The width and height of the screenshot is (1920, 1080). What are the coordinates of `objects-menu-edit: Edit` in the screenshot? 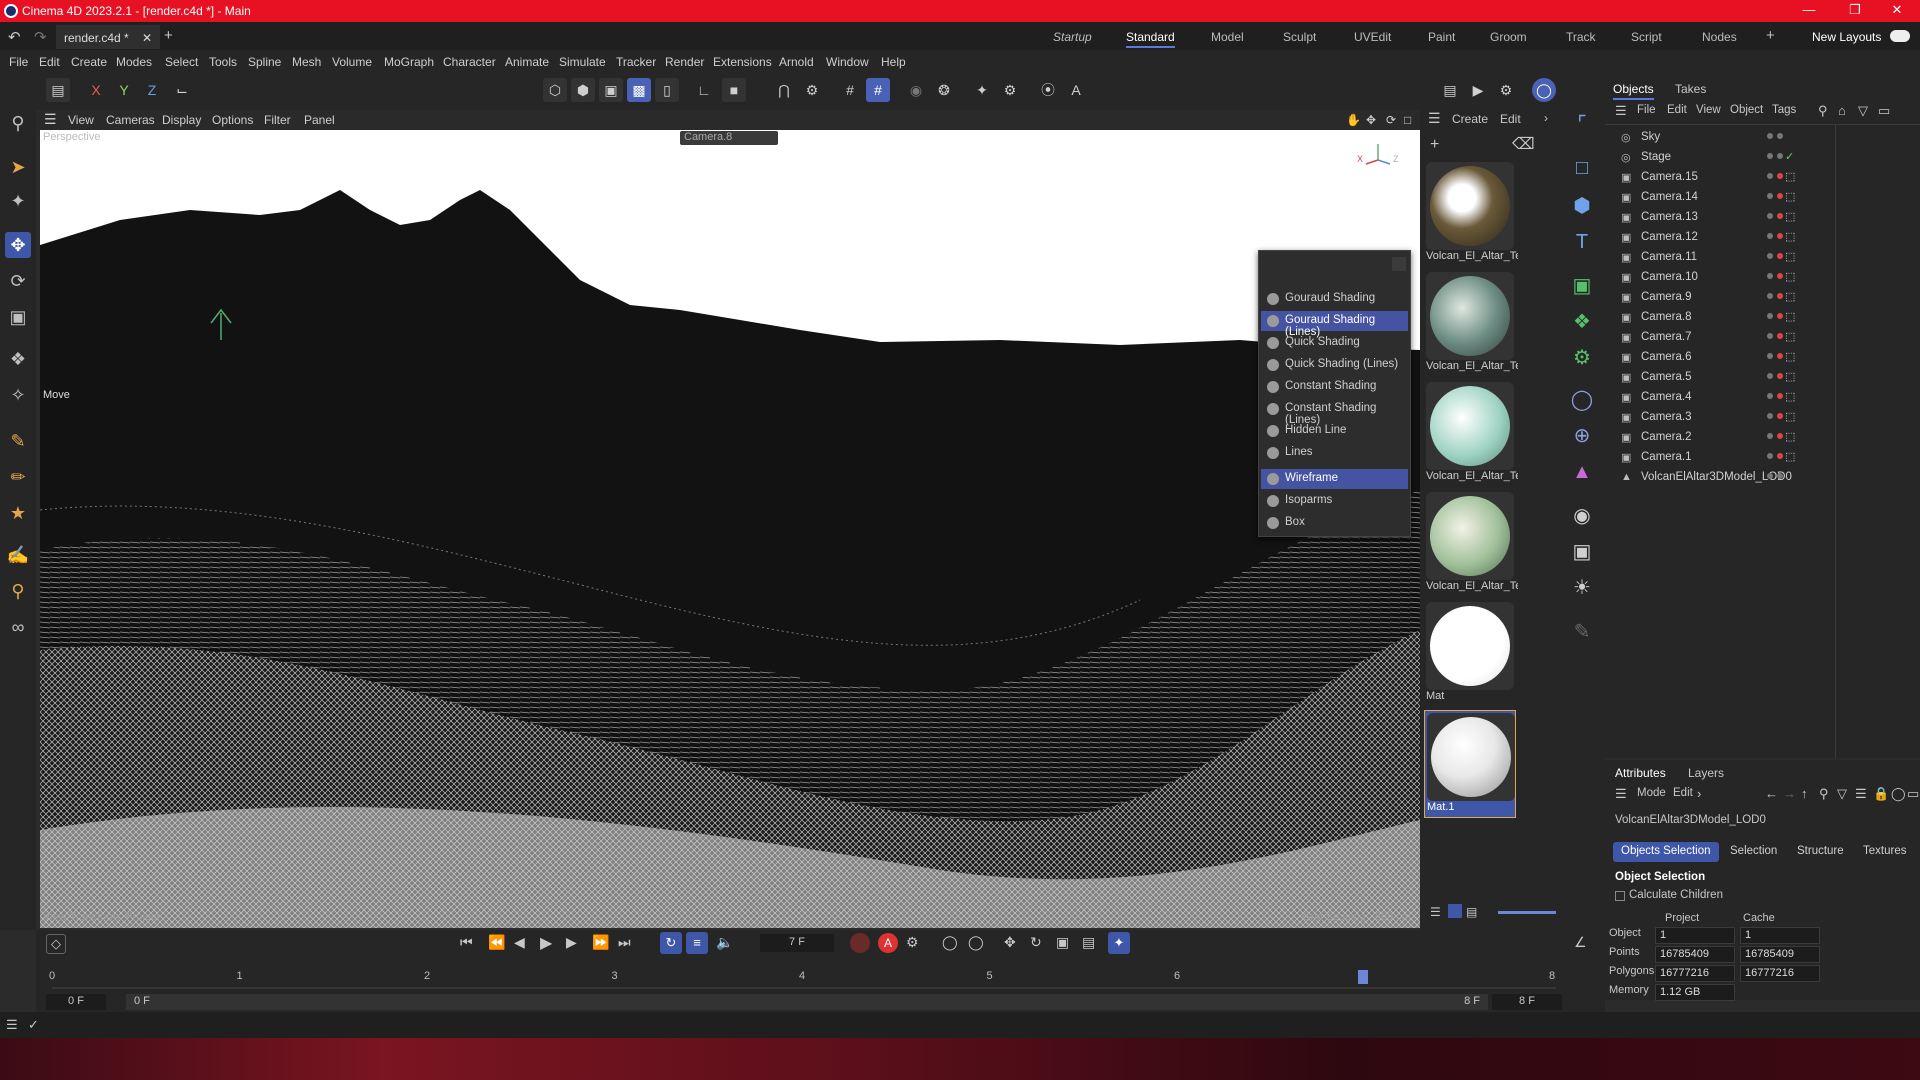 It's located at (1677, 110).